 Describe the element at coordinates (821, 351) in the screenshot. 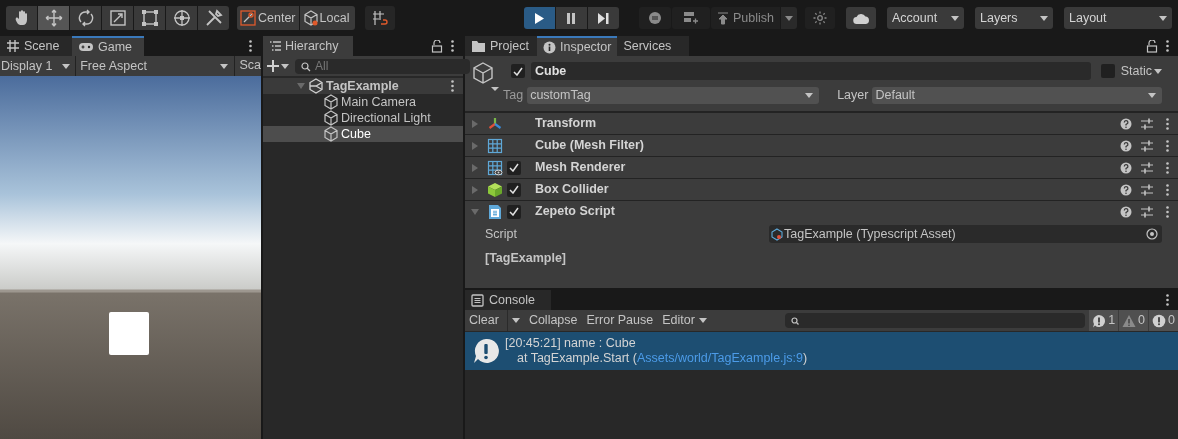

I see `log-entry: [20:45:21] name : Cube at TagExample.Start (Assets/world/TagExample.js:9)` at that location.